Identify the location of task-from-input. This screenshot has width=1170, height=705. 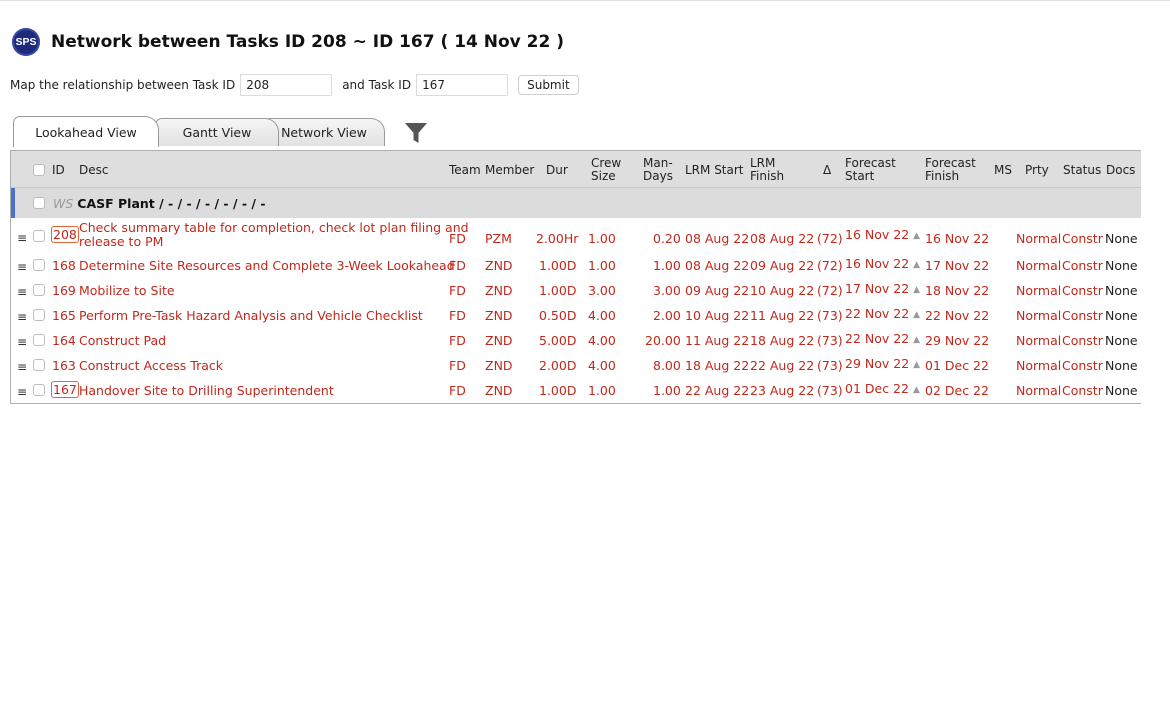
(286, 85).